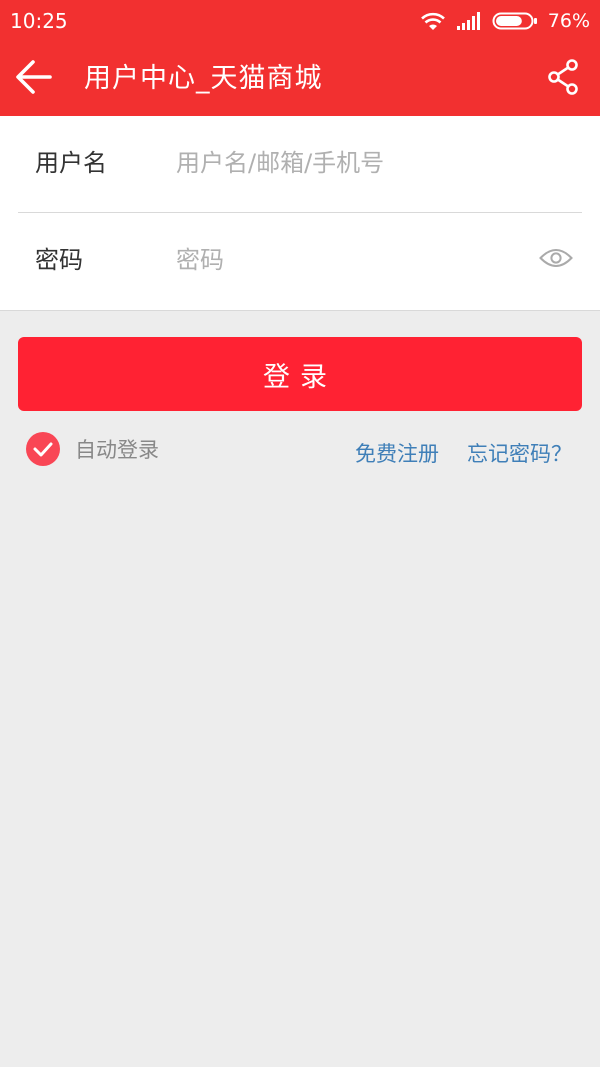 This screenshot has height=1067, width=600. I want to click on checkmark-icon, so click(43, 449).